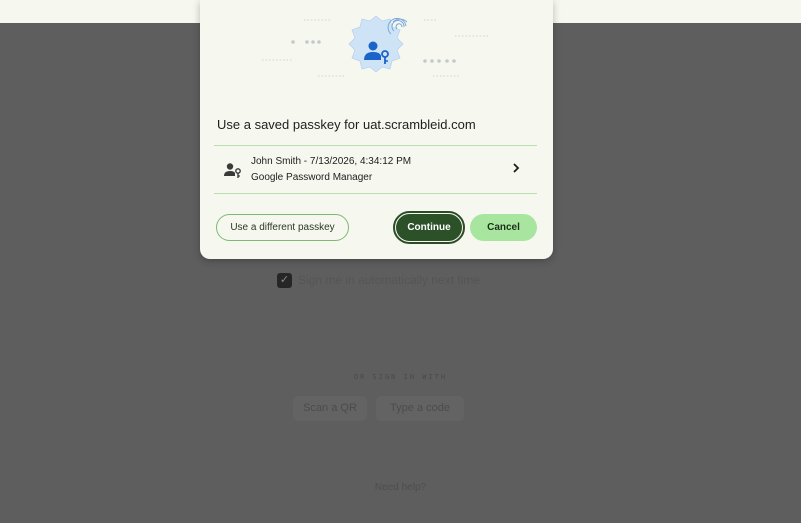 The image size is (801, 523). What do you see at coordinates (400, 377) in the screenshot?
I see `or-sign-in-heading: OR SIGN IN WITH` at bounding box center [400, 377].